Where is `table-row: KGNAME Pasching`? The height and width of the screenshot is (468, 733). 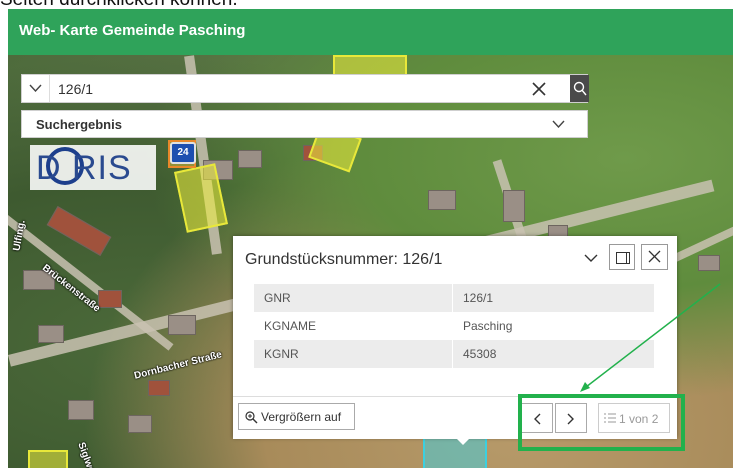 table-row: KGNAME Pasching is located at coordinates (454, 326).